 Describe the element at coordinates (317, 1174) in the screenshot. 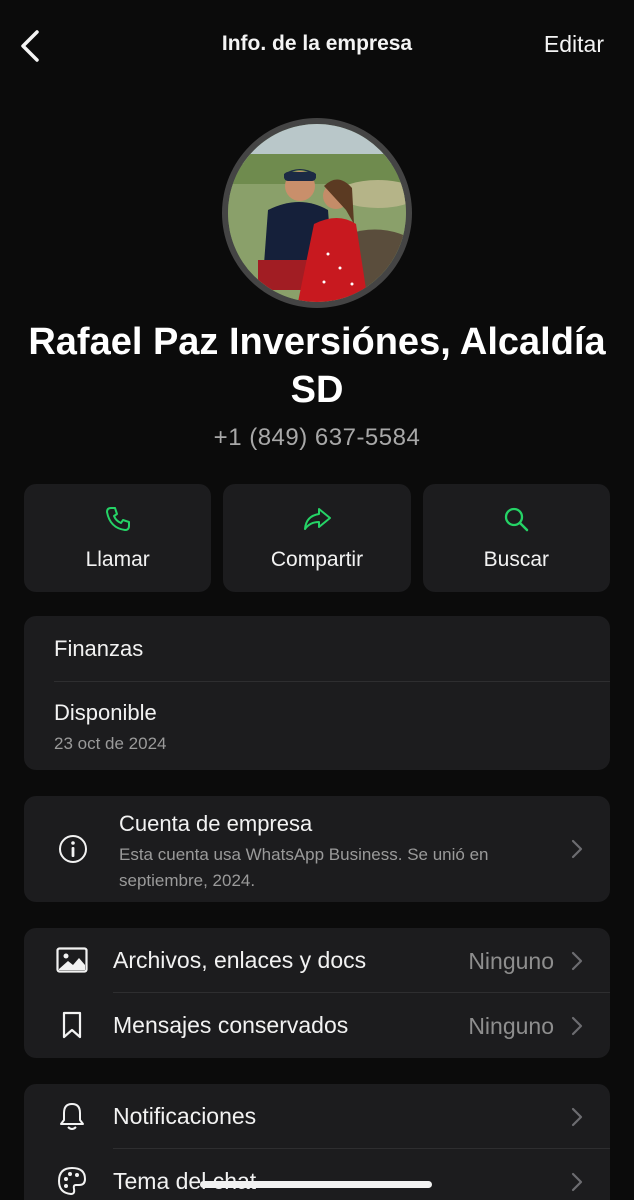

I see `chat-theme-row: Tema del chat` at that location.